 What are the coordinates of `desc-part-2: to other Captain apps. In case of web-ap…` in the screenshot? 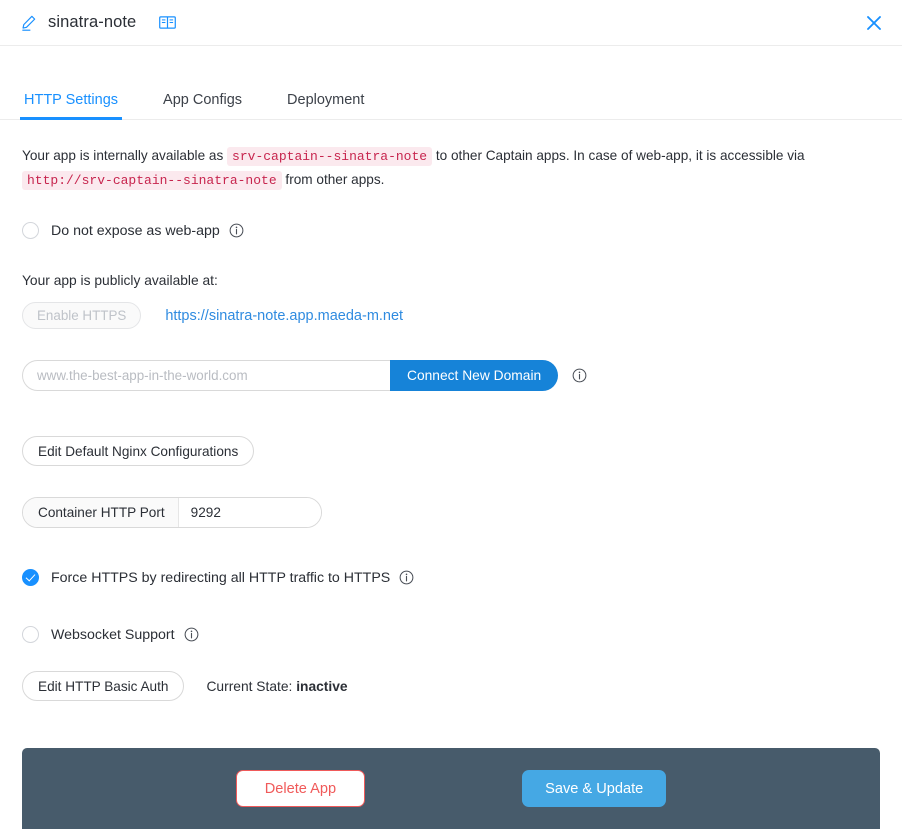 It's located at (618, 155).